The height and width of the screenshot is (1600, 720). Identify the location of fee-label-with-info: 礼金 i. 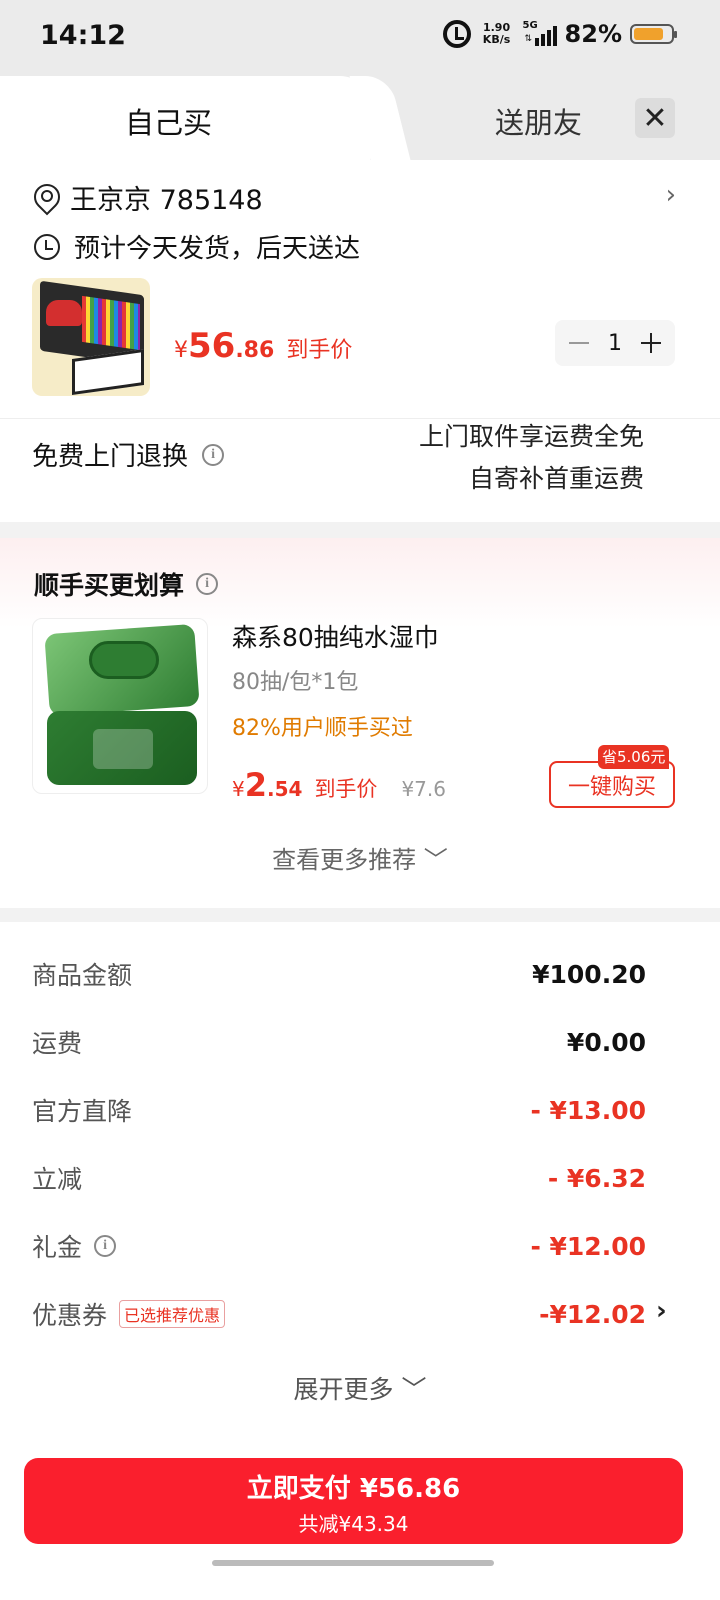
(74, 1246).